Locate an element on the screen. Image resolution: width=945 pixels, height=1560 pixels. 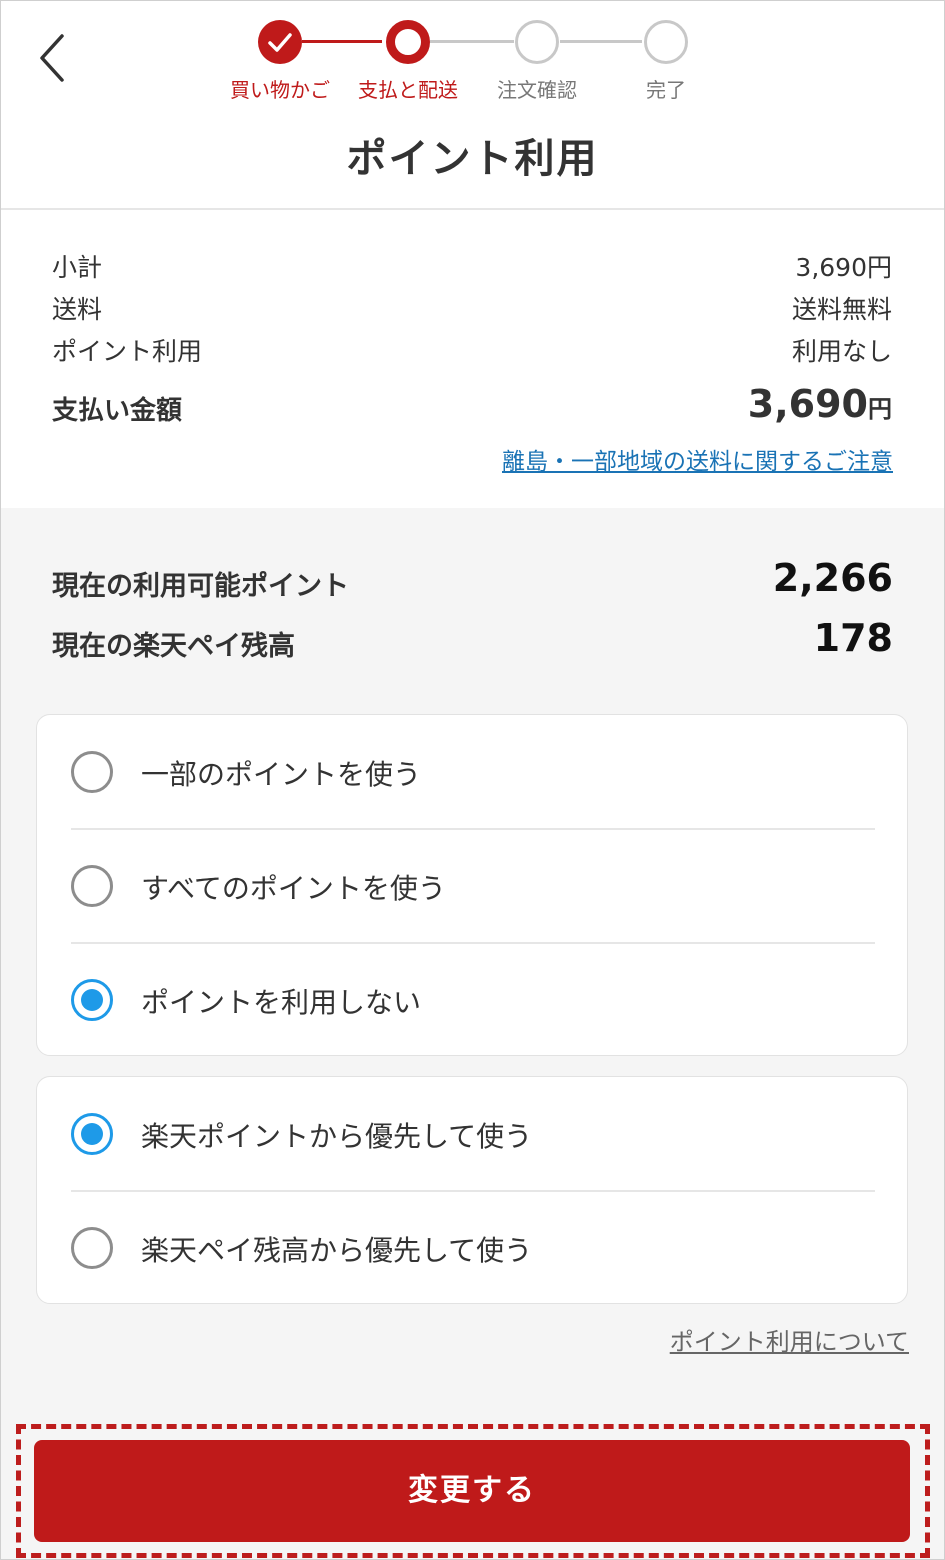
option-label: 楽天ポイントから優先して使う is located at coordinates (337, 1136).